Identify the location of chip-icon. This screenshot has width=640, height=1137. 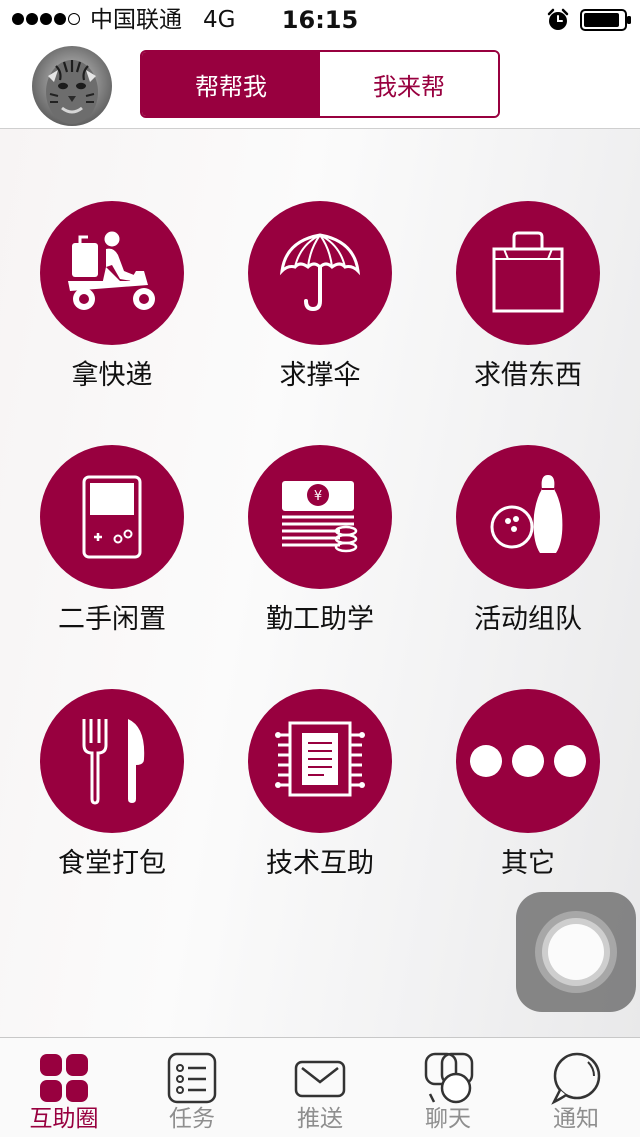
(320, 759).